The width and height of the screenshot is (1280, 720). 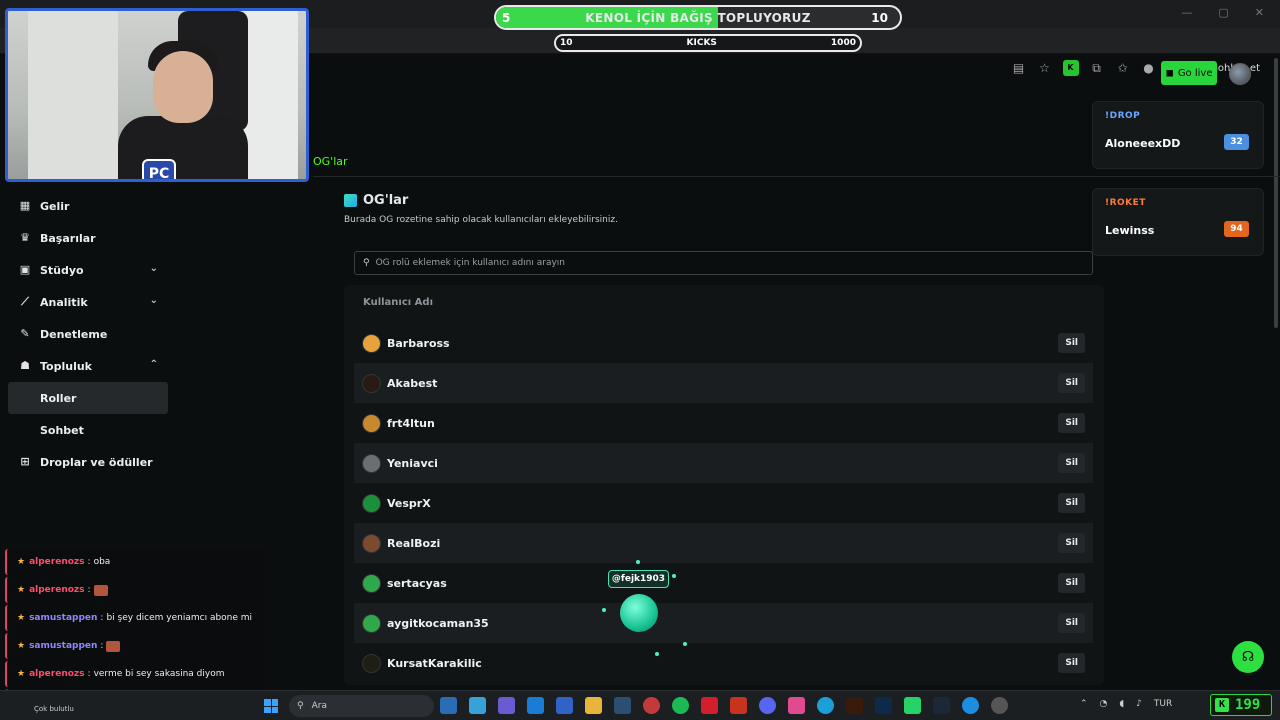 I want to click on chat-message: ★ alperenozs:, so click(x=135, y=590).